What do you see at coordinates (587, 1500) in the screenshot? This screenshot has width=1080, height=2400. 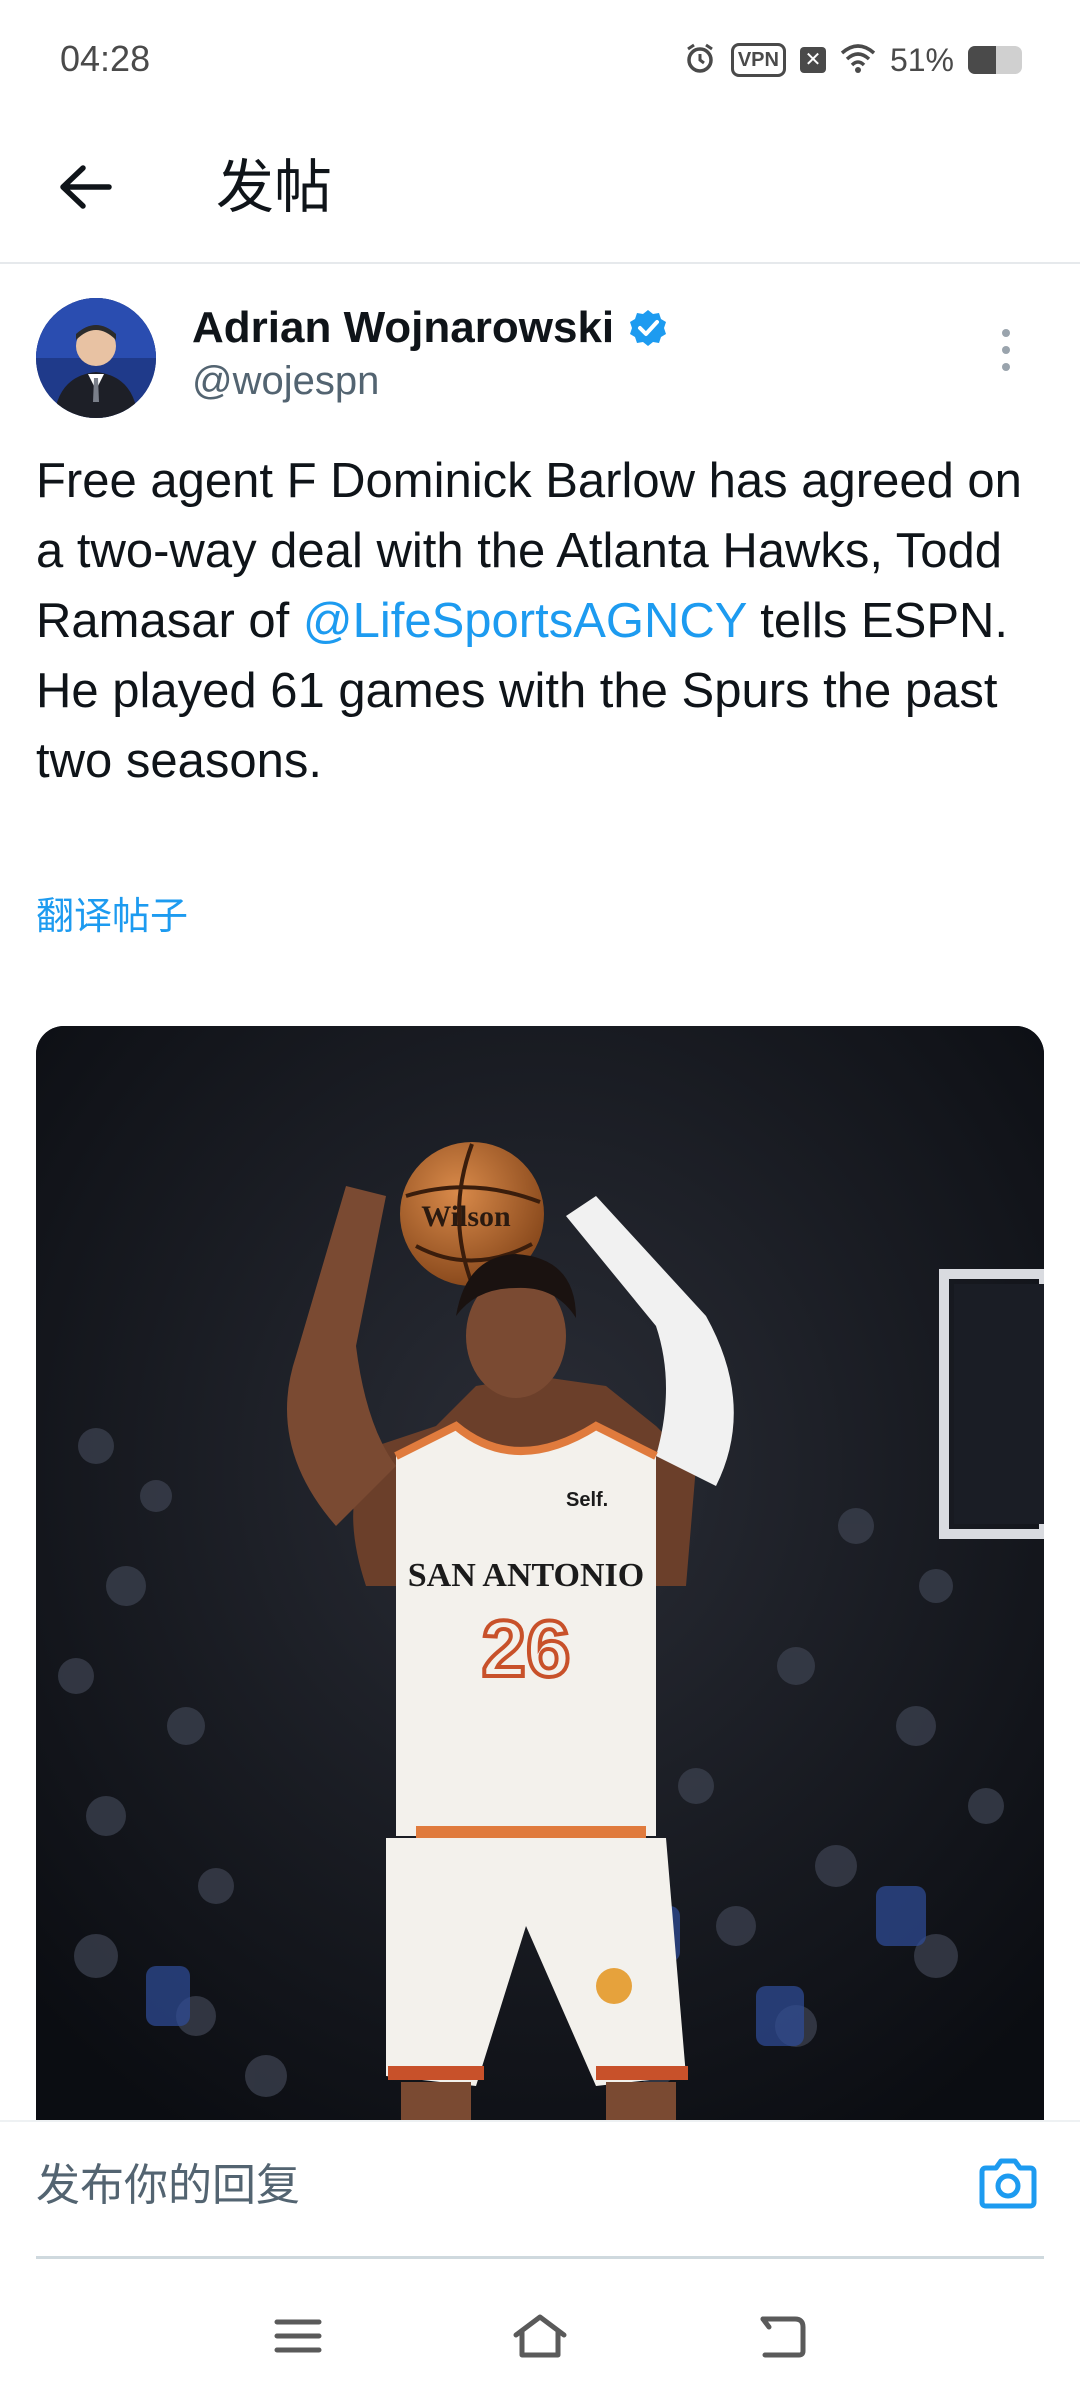 I see `jersey-sponsor-text: Self.` at bounding box center [587, 1500].